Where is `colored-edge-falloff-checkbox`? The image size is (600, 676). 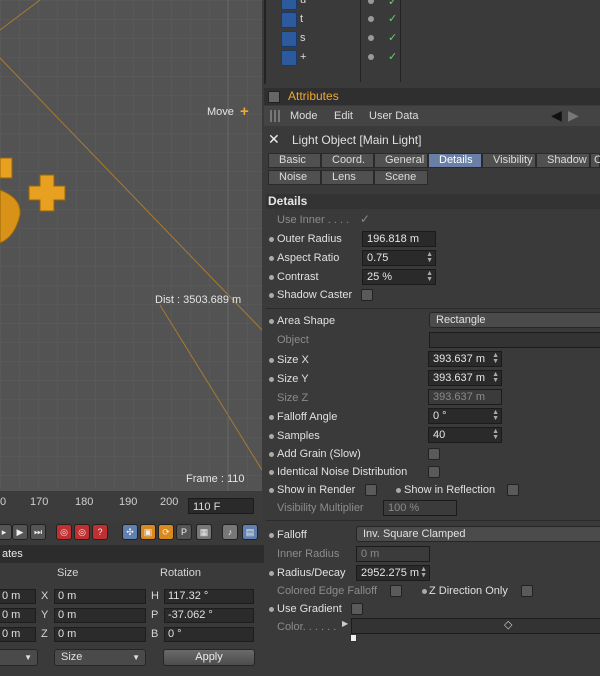 colored-edge-falloff-checkbox is located at coordinates (396, 591).